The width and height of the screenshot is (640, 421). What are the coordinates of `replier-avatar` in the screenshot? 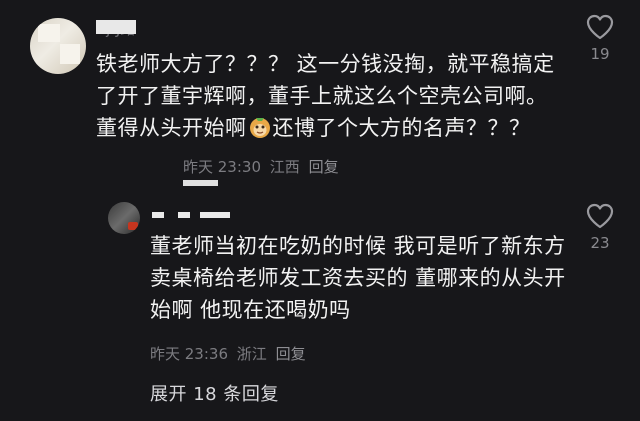 It's located at (124, 218).